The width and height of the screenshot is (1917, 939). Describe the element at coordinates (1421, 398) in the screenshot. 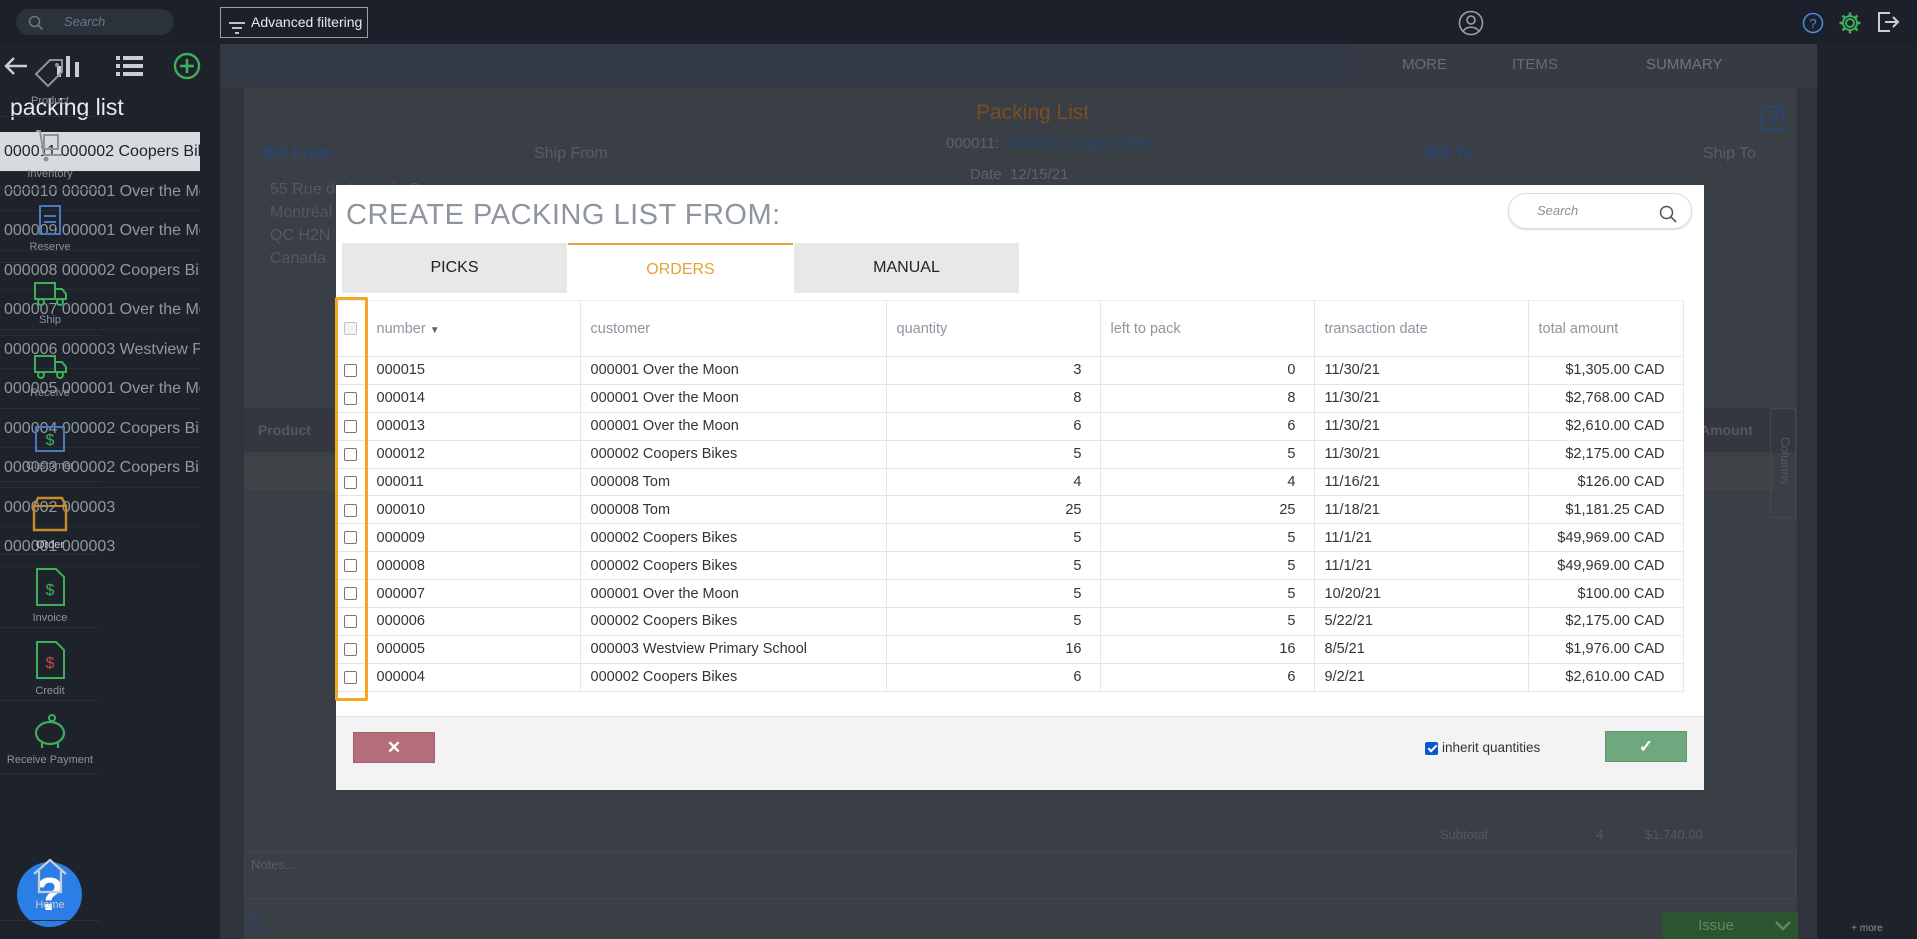

I see `cell-date: 11/30/21` at that location.